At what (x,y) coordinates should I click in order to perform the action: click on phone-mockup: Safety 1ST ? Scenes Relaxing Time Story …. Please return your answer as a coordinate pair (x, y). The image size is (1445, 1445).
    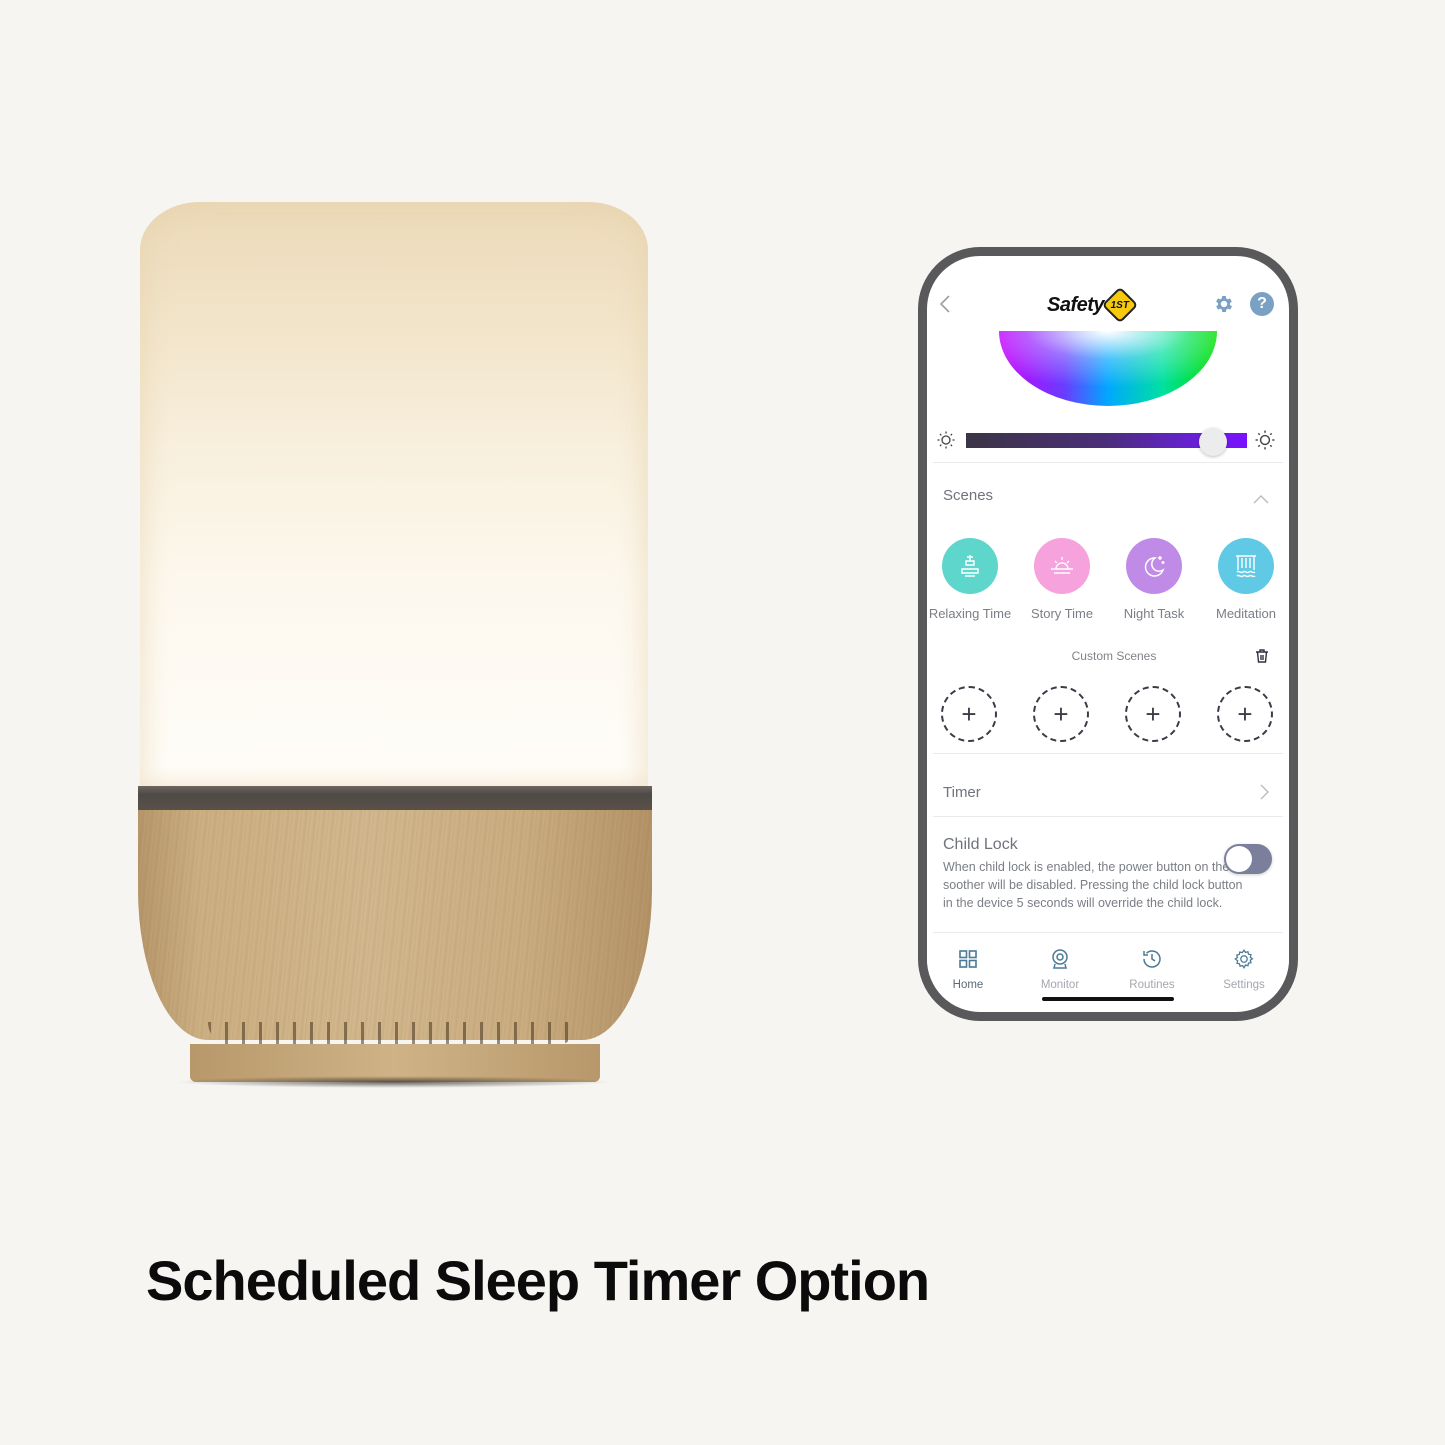
    Looking at the image, I should click on (1108, 634).